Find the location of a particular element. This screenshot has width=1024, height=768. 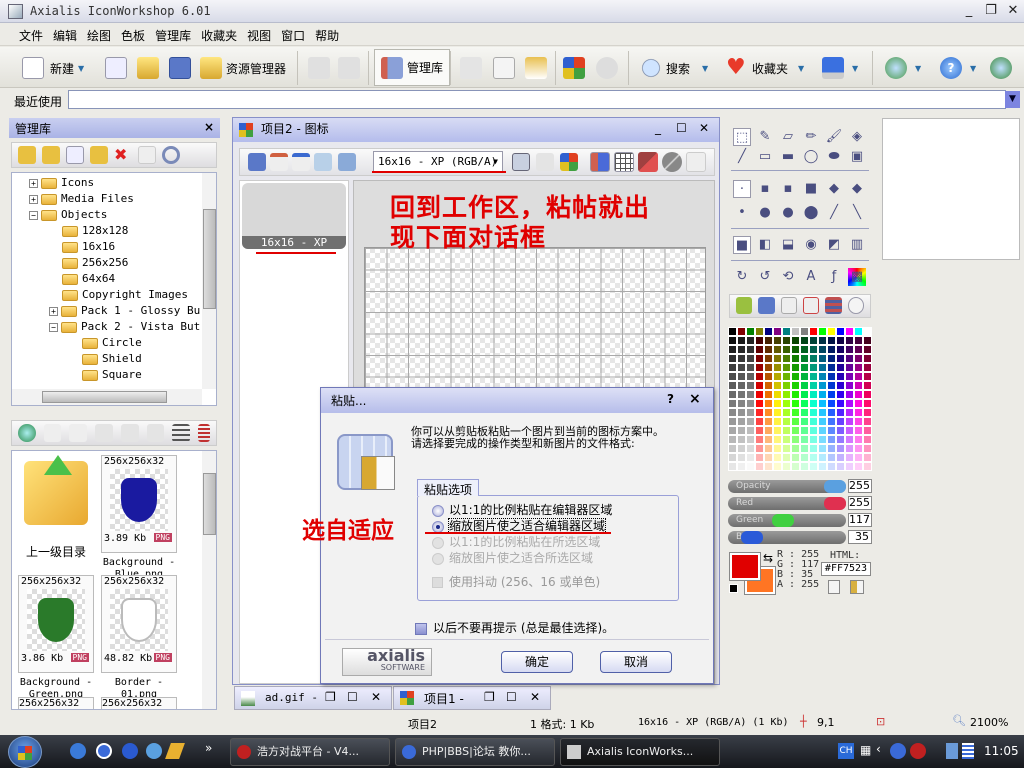

redo-button is located at coordinates (349, 68).